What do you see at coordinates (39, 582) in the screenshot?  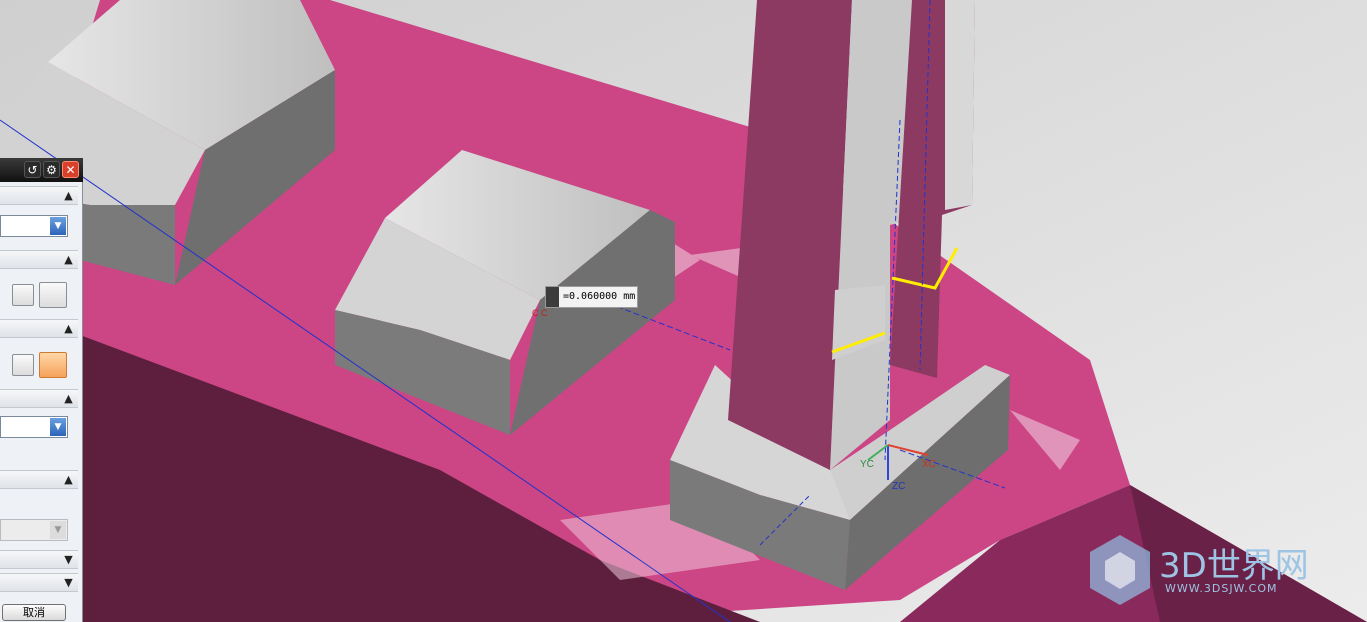 I see `group-header-7: ▼` at bounding box center [39, 582].